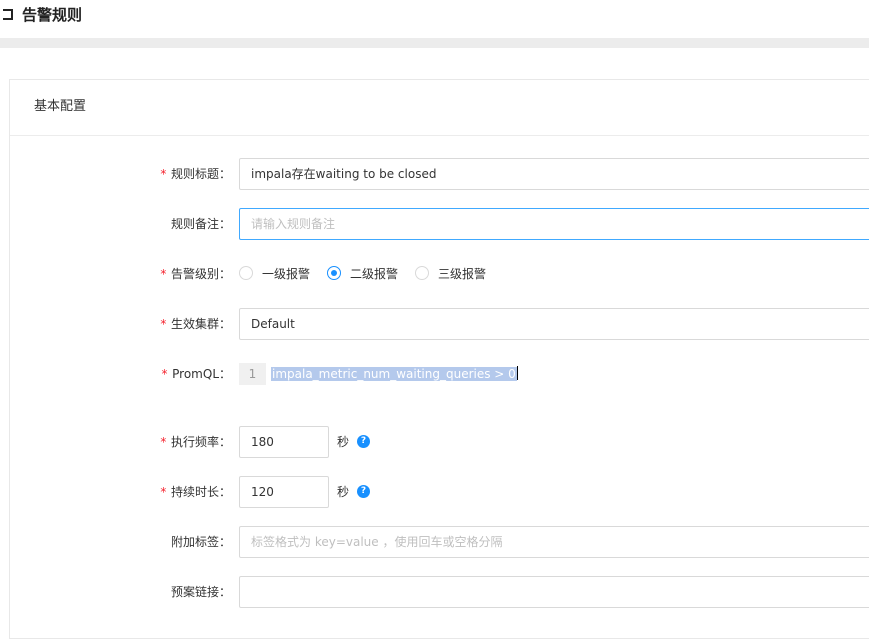 The height and width of the screenshot is (639, 869). I want to click on header-divider, so click(434, 43).